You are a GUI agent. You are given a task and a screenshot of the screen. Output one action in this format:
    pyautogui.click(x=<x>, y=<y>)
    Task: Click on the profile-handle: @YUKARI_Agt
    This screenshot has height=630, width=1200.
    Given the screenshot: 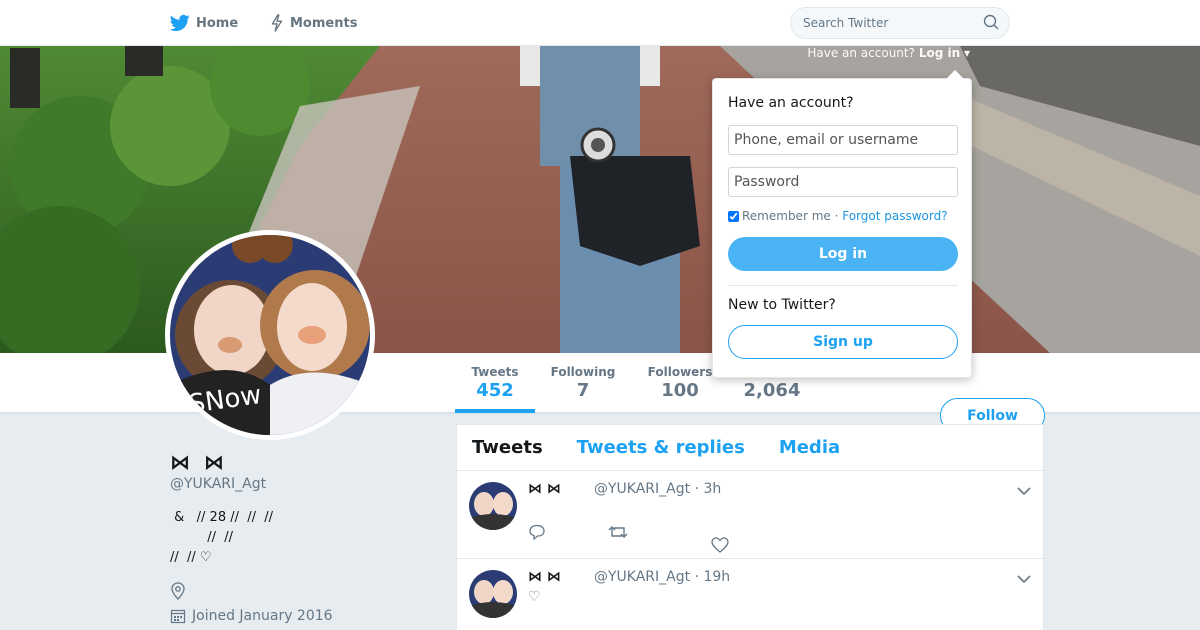 What is the action you would take?
    pyautogui.click(x=218, y=484)
    